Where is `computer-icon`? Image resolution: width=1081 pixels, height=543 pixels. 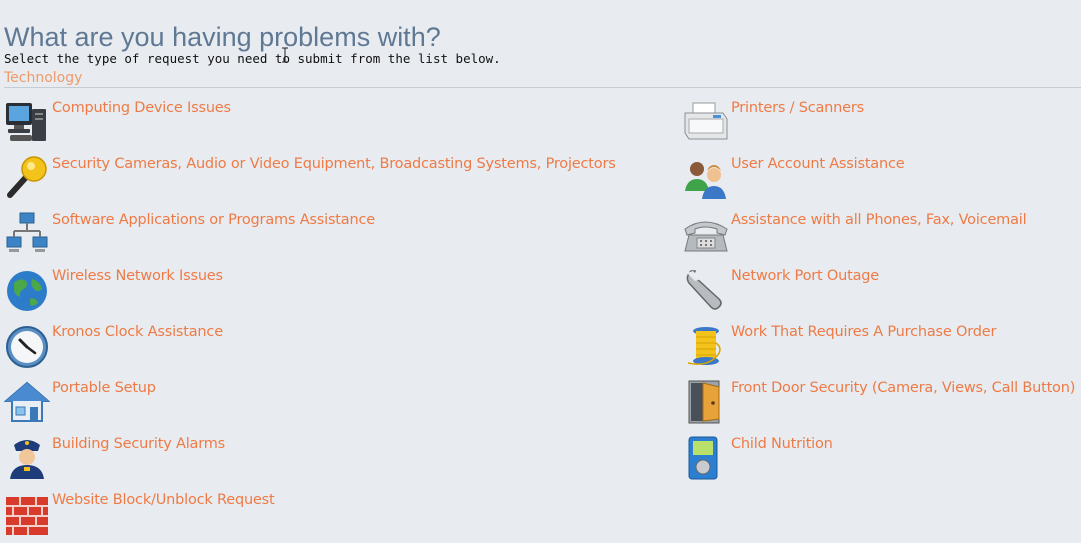
computer-icon is located at coordinates (26, 122).